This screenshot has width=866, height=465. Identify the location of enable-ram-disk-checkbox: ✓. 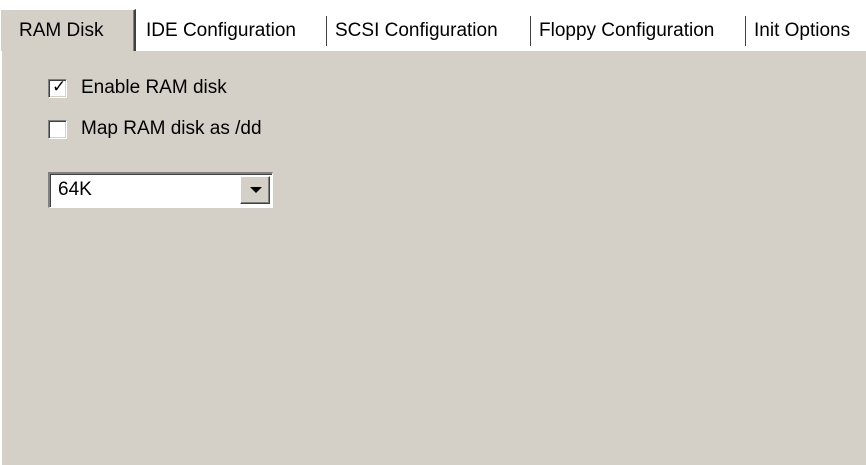
(57, 87).